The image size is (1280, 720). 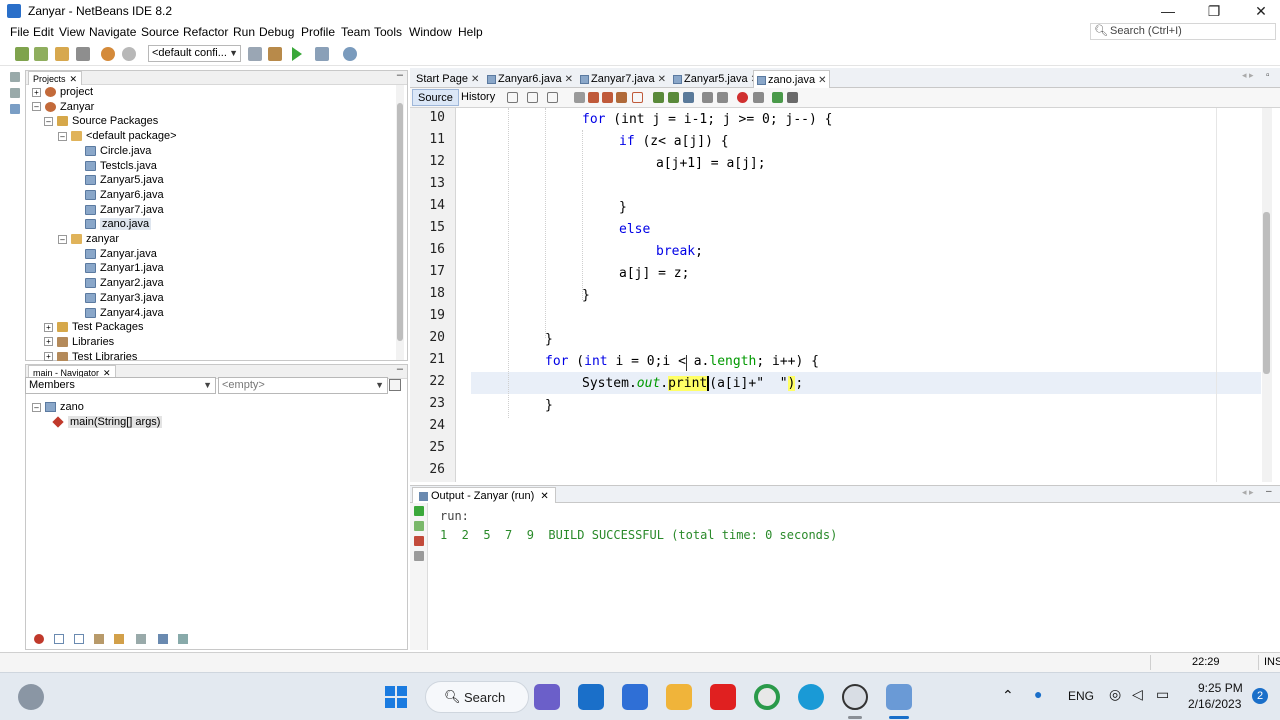 I want to click on debug-icon, so click(x=322, y=54).